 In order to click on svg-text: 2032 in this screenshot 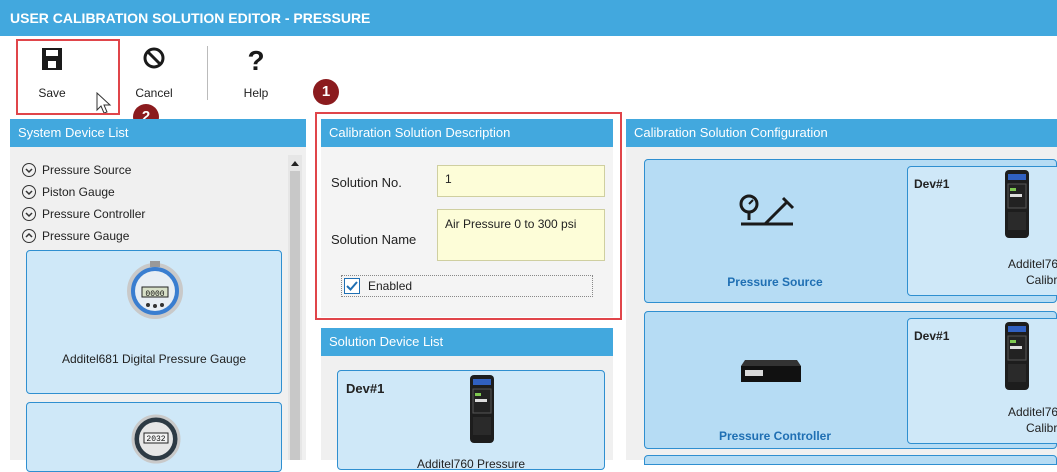, I will do `click(155, 439)`.